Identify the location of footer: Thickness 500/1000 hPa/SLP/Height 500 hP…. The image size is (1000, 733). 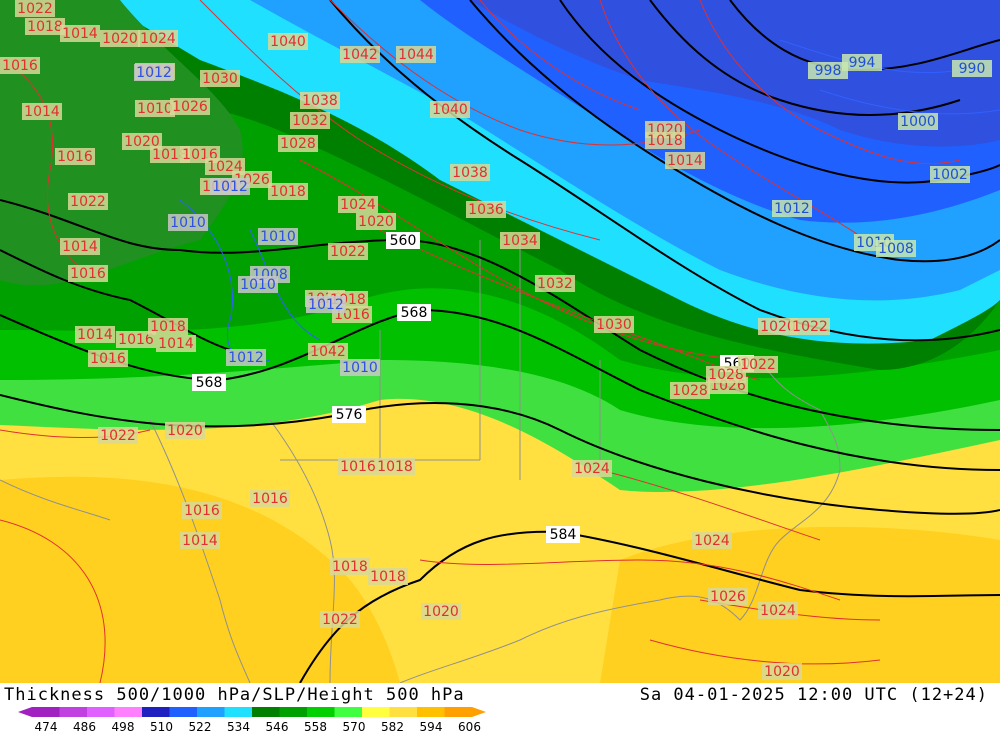
(500, 708).